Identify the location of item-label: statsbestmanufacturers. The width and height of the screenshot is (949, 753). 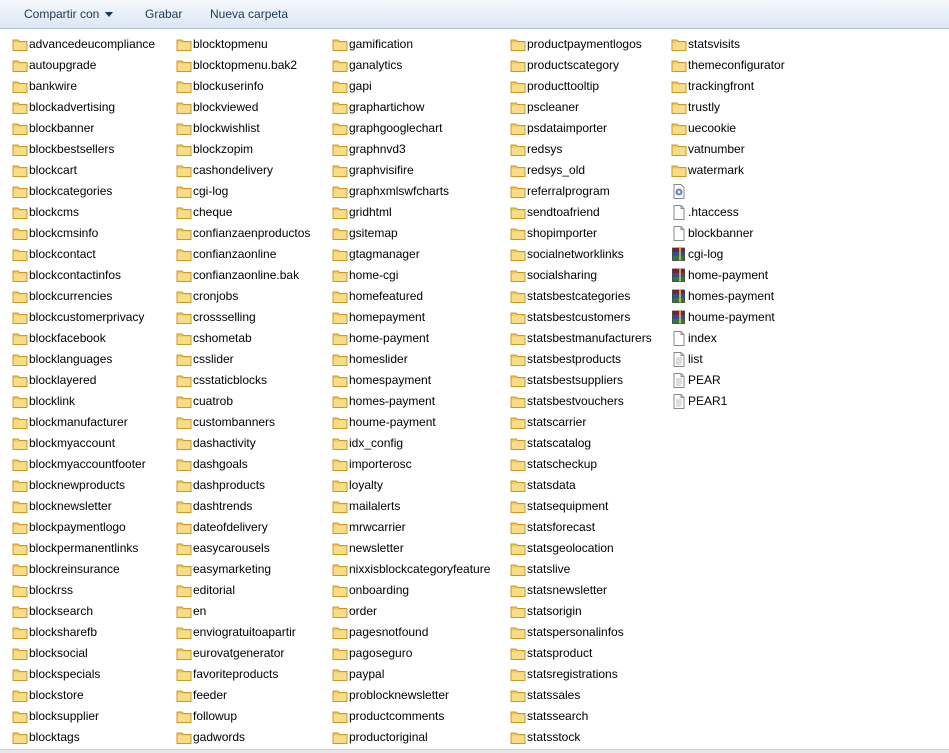
(589, 338).